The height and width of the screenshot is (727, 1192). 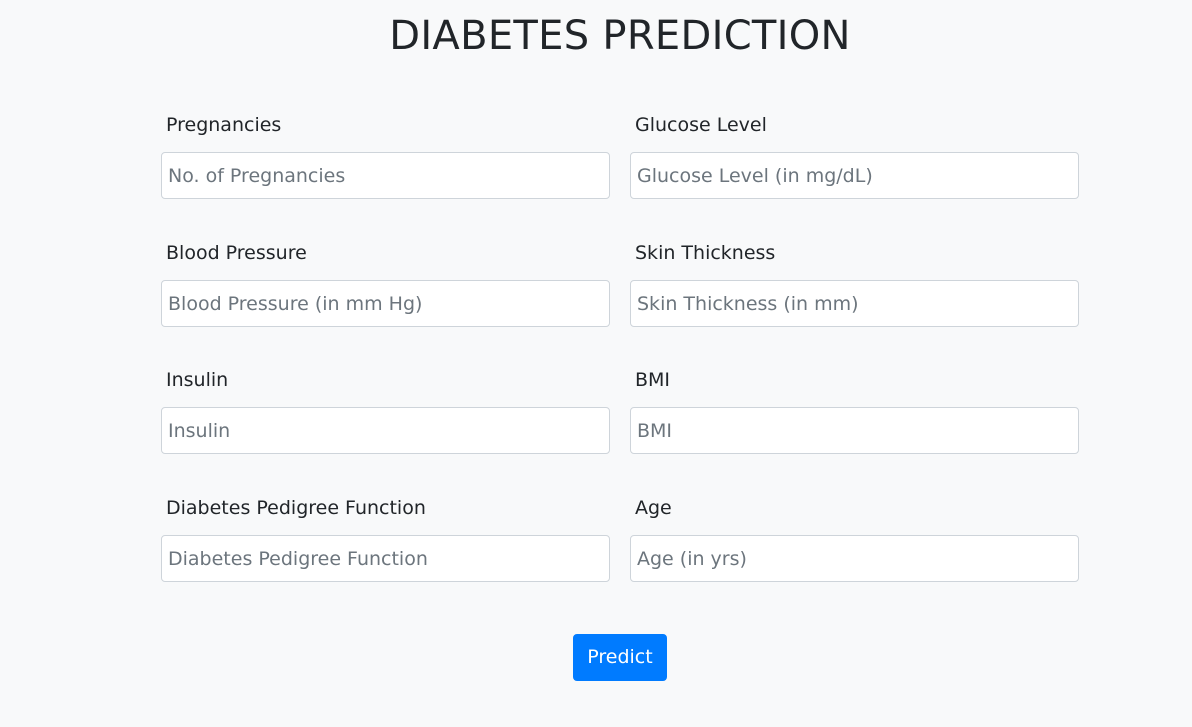 What do you see at coordinates (854, 303) in the screenshot?
I see `skin-thickness-input` at bounding box center [854, 303].